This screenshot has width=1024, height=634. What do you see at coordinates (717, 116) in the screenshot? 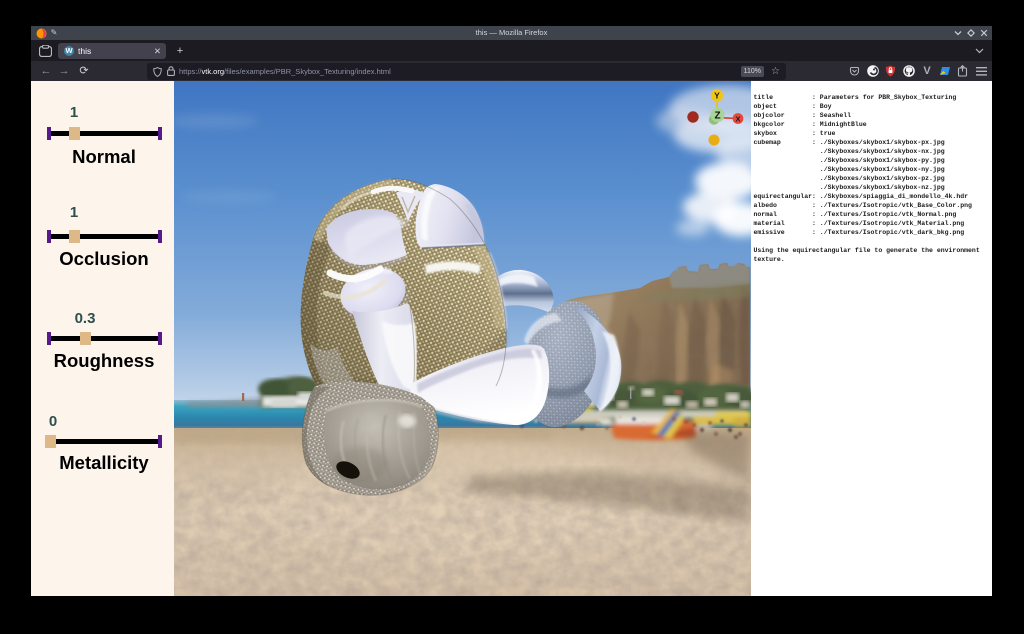
I see `svg-text: Z` at bounding box center [717, 116].